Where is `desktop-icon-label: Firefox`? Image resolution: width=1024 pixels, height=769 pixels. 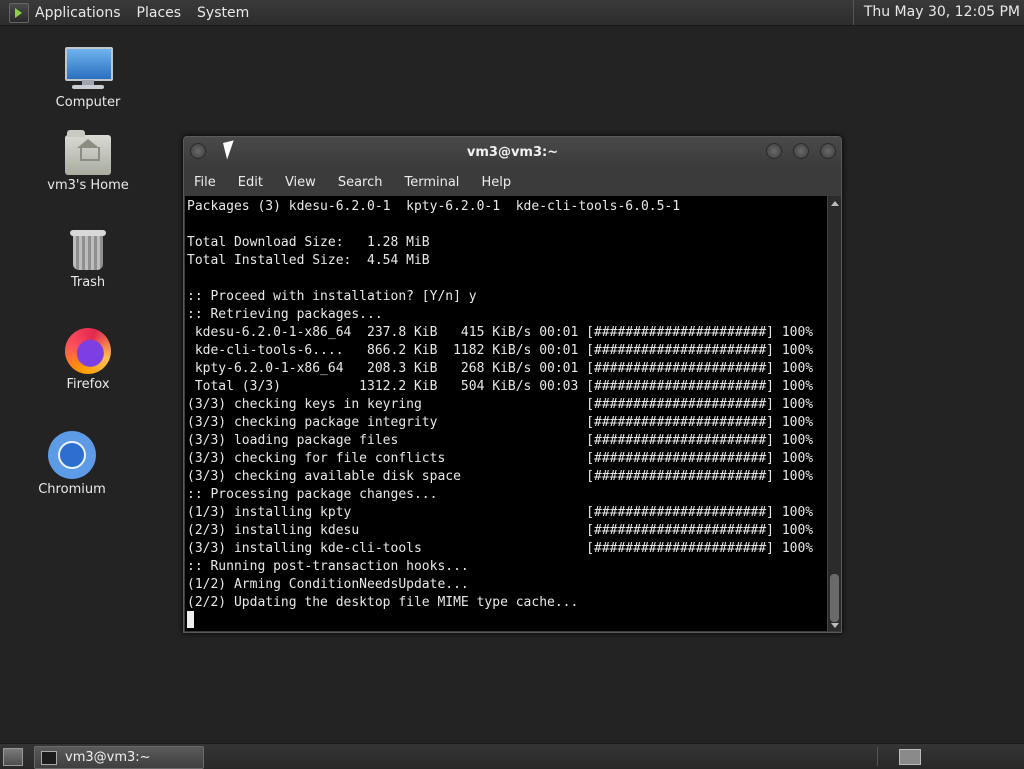 desktop-icon-label: Firefox is located at coordinates (88, 384).